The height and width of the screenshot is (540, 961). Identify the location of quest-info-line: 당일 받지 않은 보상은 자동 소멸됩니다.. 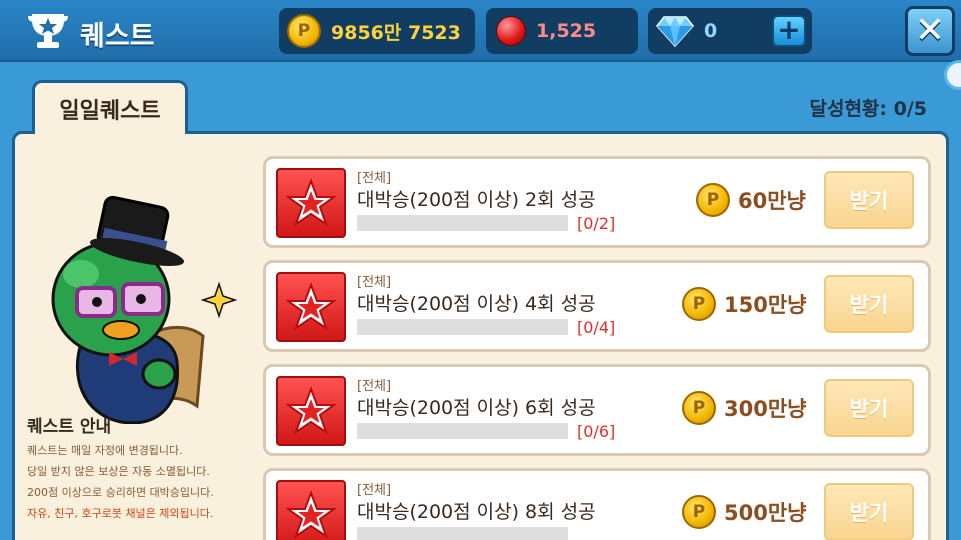
(118, 471).